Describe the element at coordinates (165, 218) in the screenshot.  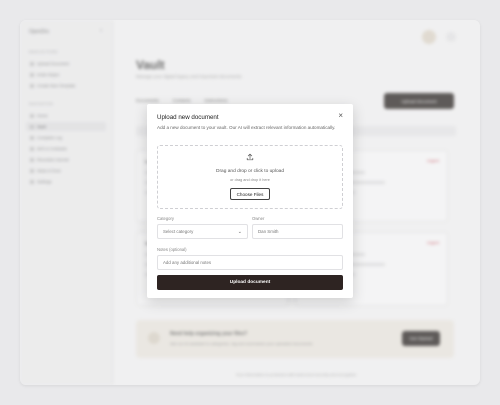
I see `category-label: Category` at that location.